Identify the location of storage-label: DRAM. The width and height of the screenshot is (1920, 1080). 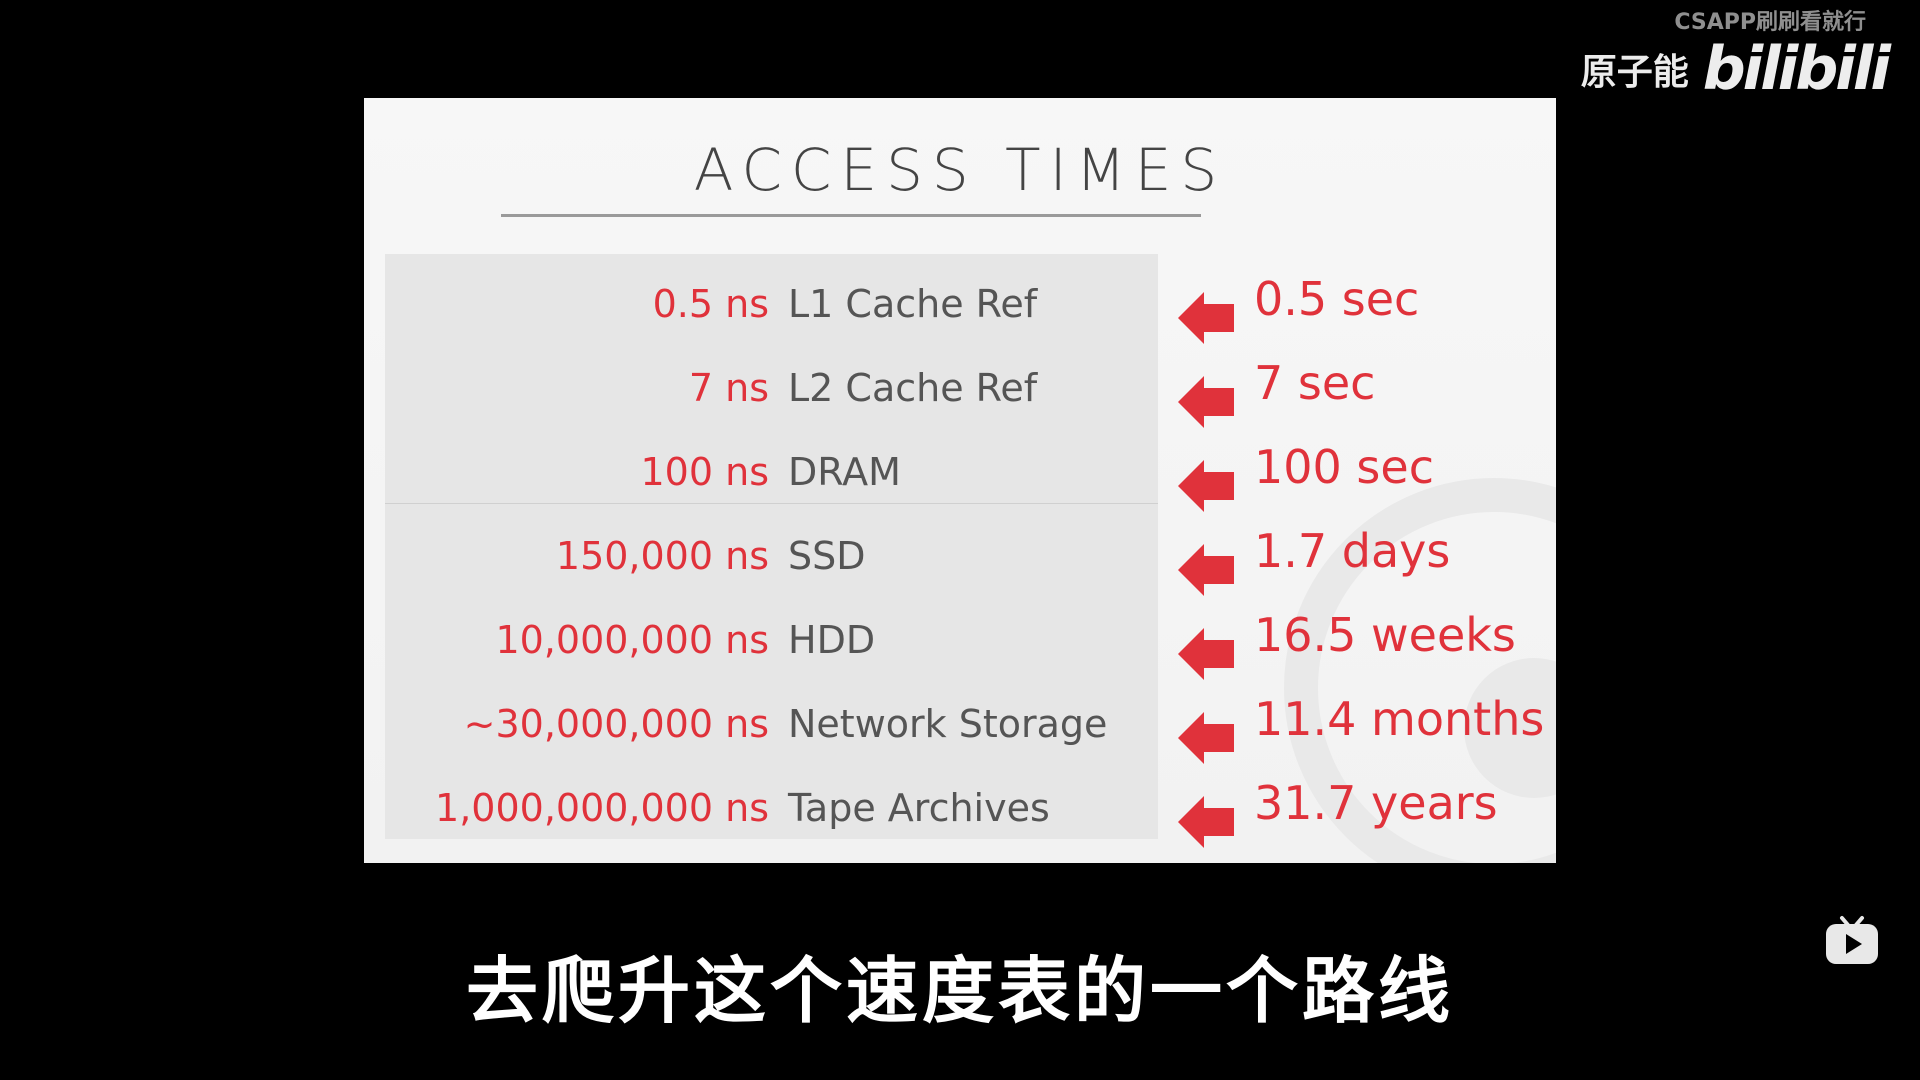
(844, 472).